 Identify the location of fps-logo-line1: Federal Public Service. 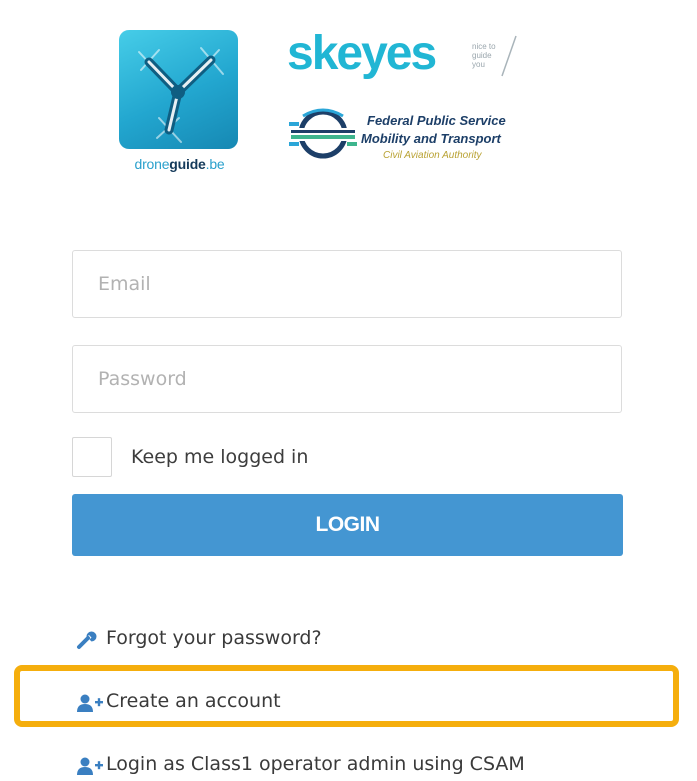
(436, 120).